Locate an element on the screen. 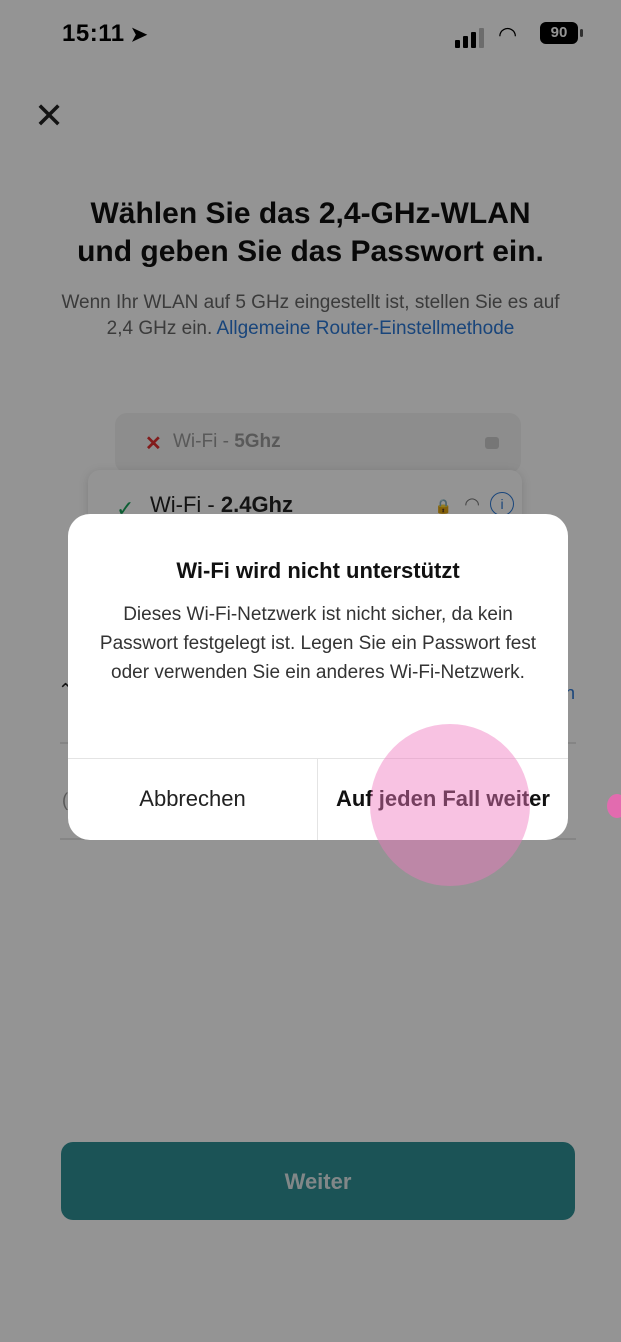  dialog-title: Wi-Fi wird nicht unterstützt is located at coordinates (318, 570).